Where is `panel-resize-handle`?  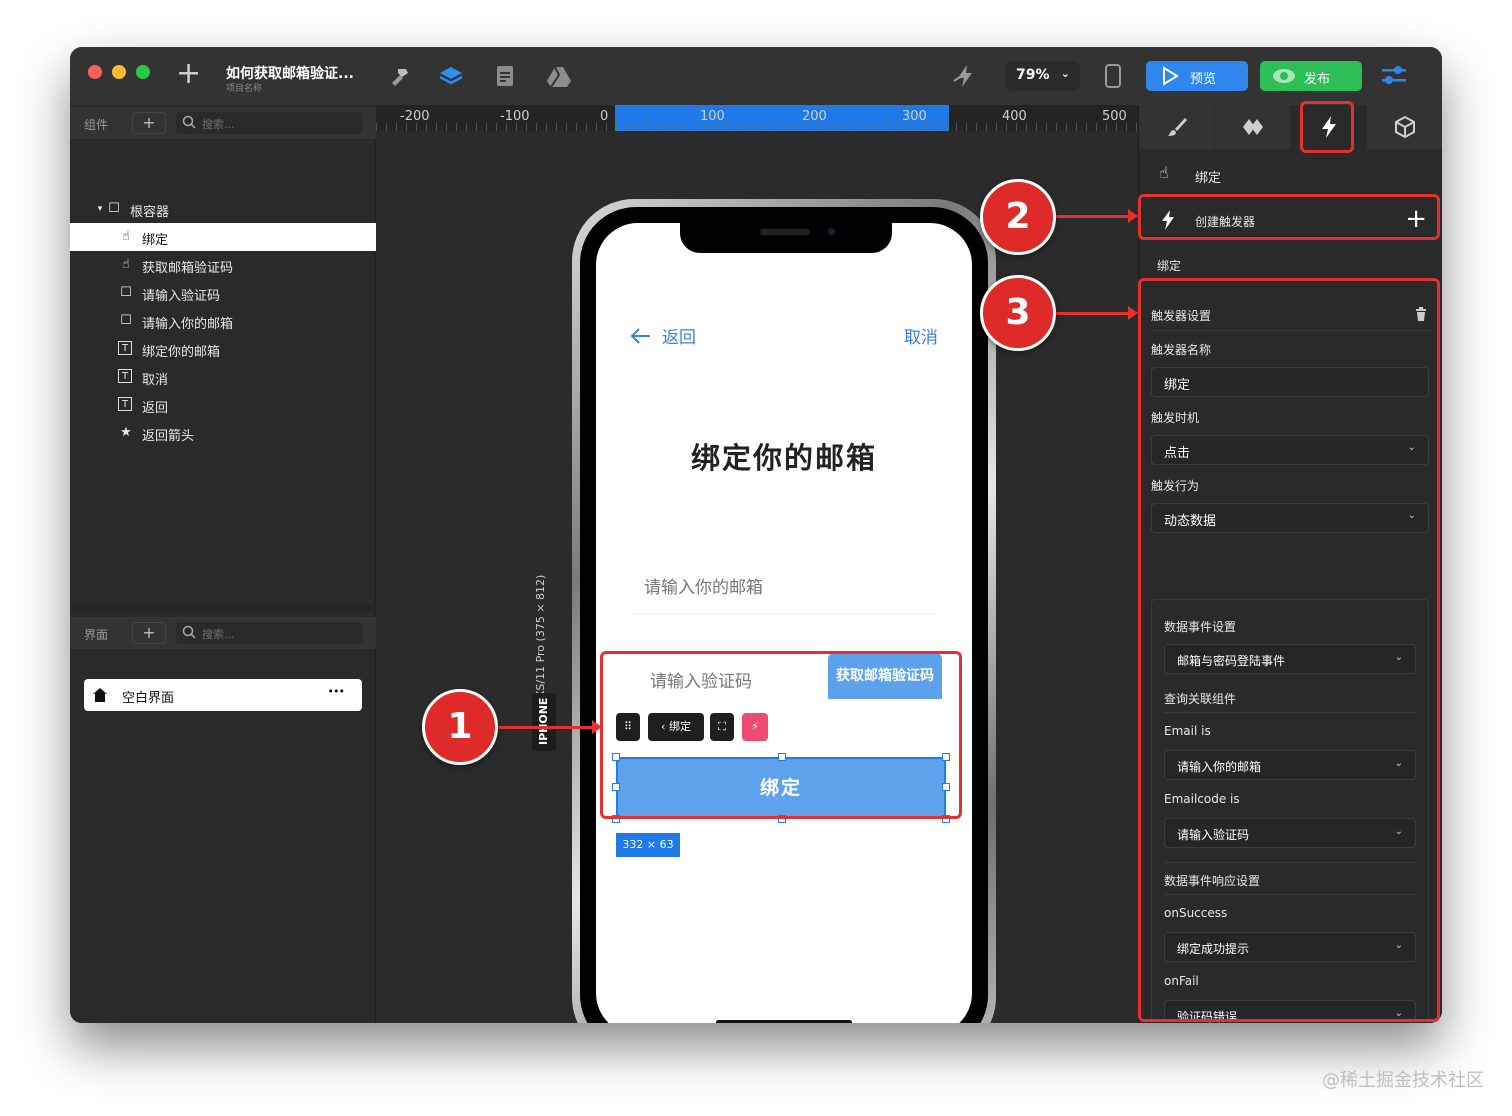
panel-resize-handle is located at coordinates (223, 608).